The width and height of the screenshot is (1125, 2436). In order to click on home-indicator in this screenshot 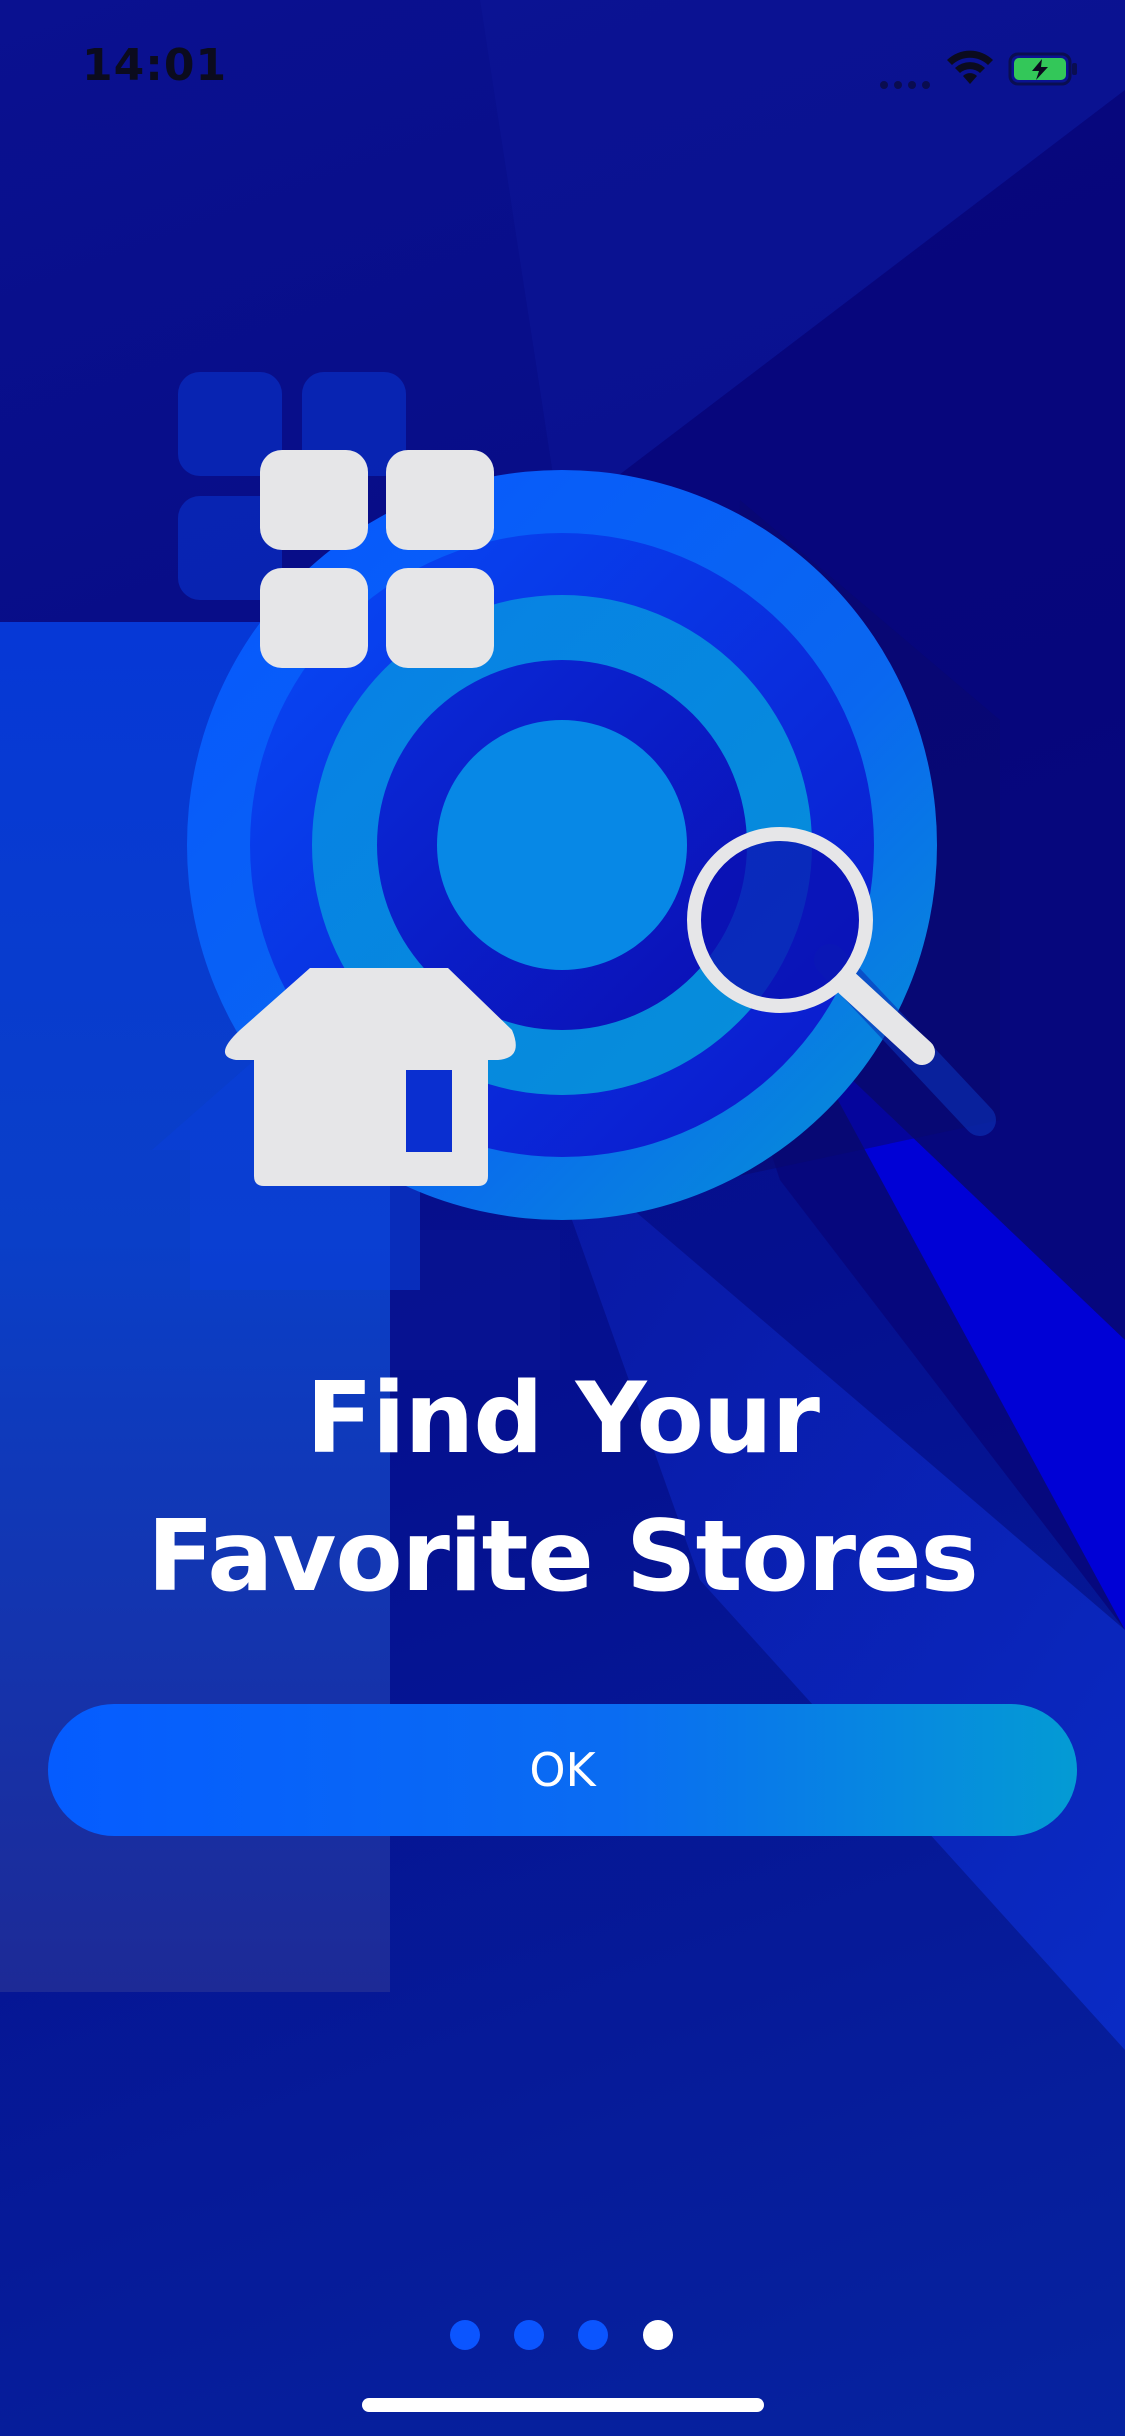, I will do `click(563, 2405)`.